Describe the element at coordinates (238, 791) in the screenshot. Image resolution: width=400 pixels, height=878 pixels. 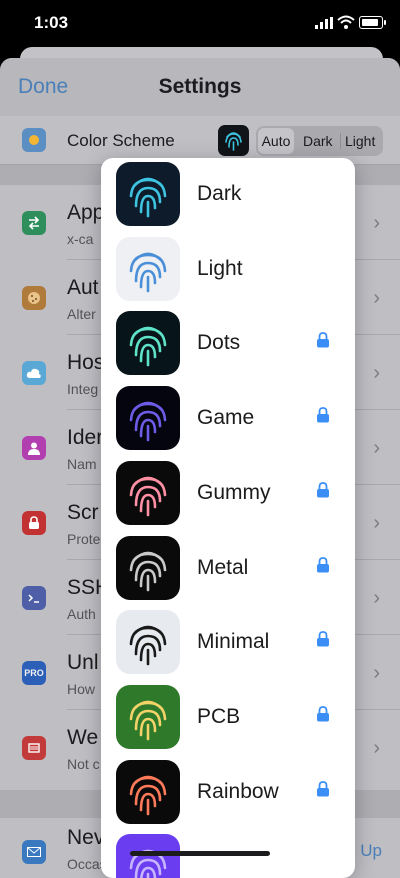
I see `theme-option-label: Rainbow` at that location.